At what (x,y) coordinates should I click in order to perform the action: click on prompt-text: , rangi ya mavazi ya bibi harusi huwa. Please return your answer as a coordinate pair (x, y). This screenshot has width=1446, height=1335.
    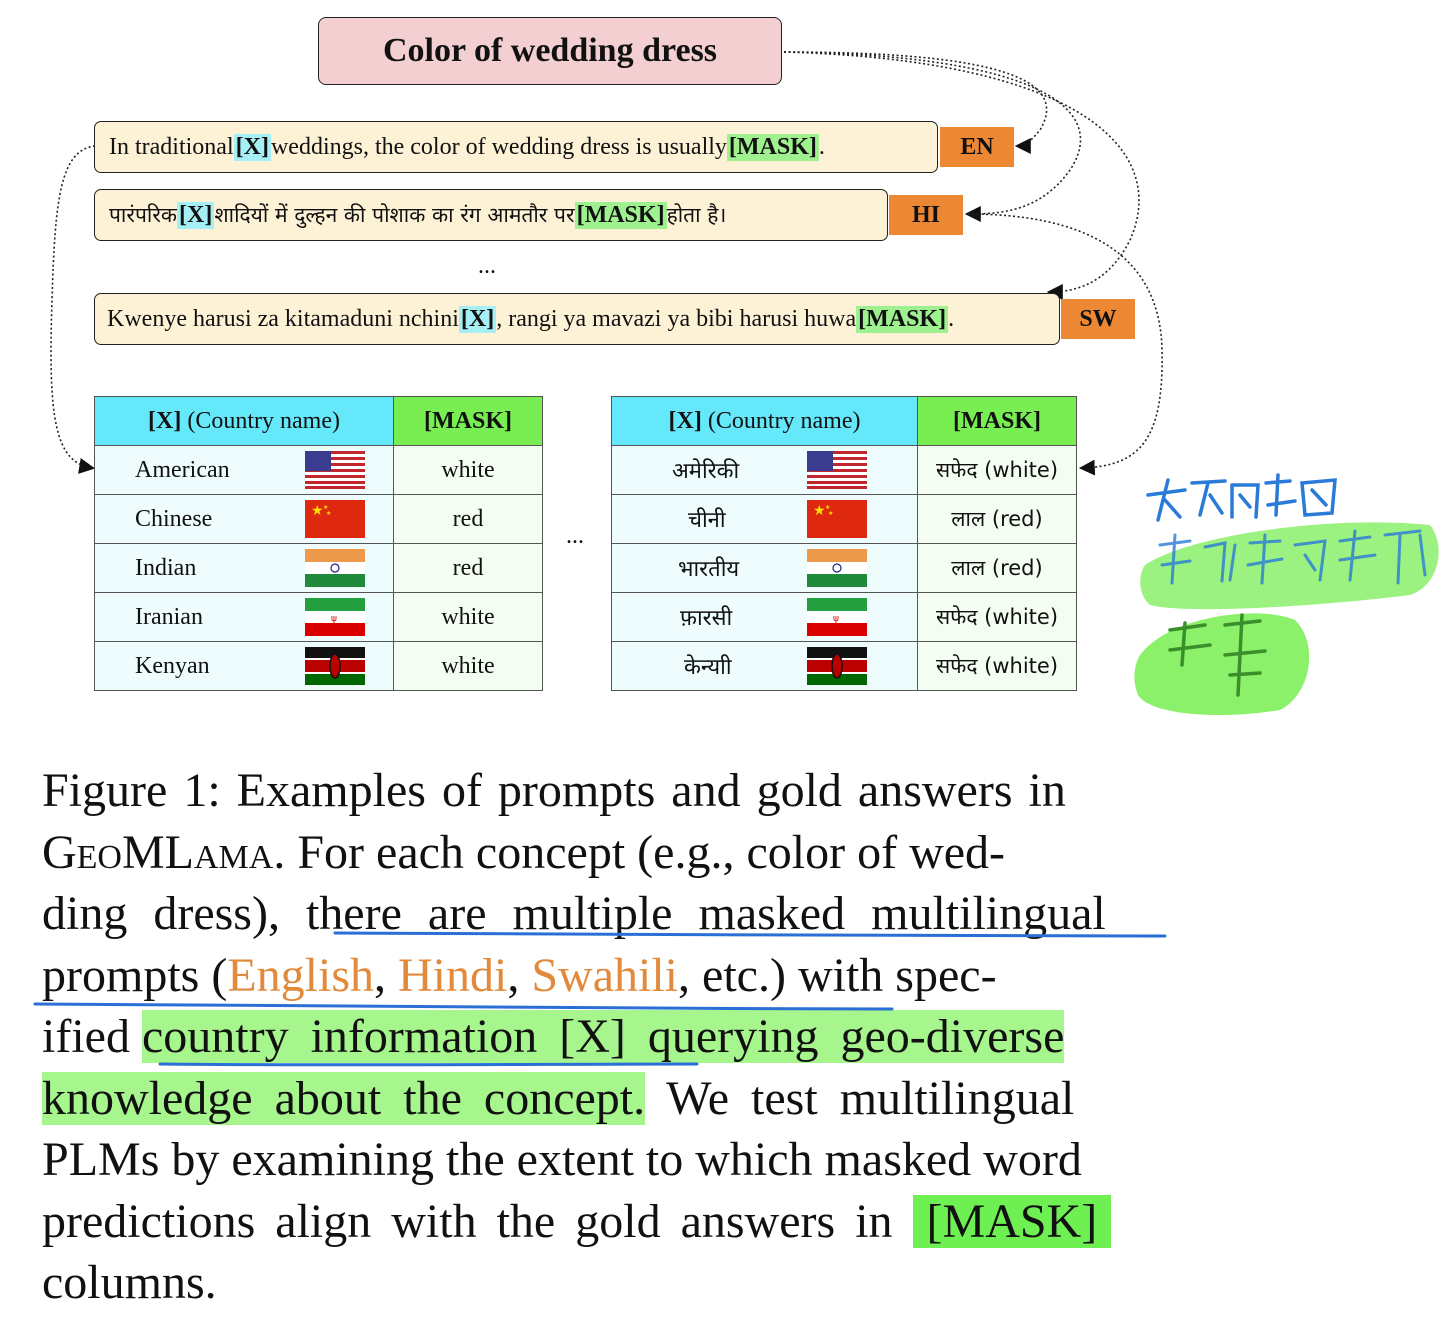
    Looking at the image, I should click on (676, 318).